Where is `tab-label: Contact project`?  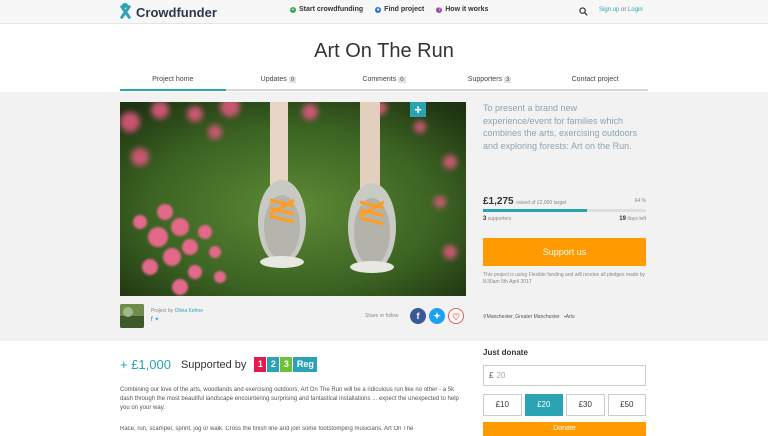 tab-label: Contact project is located at coordinates (595, 79).